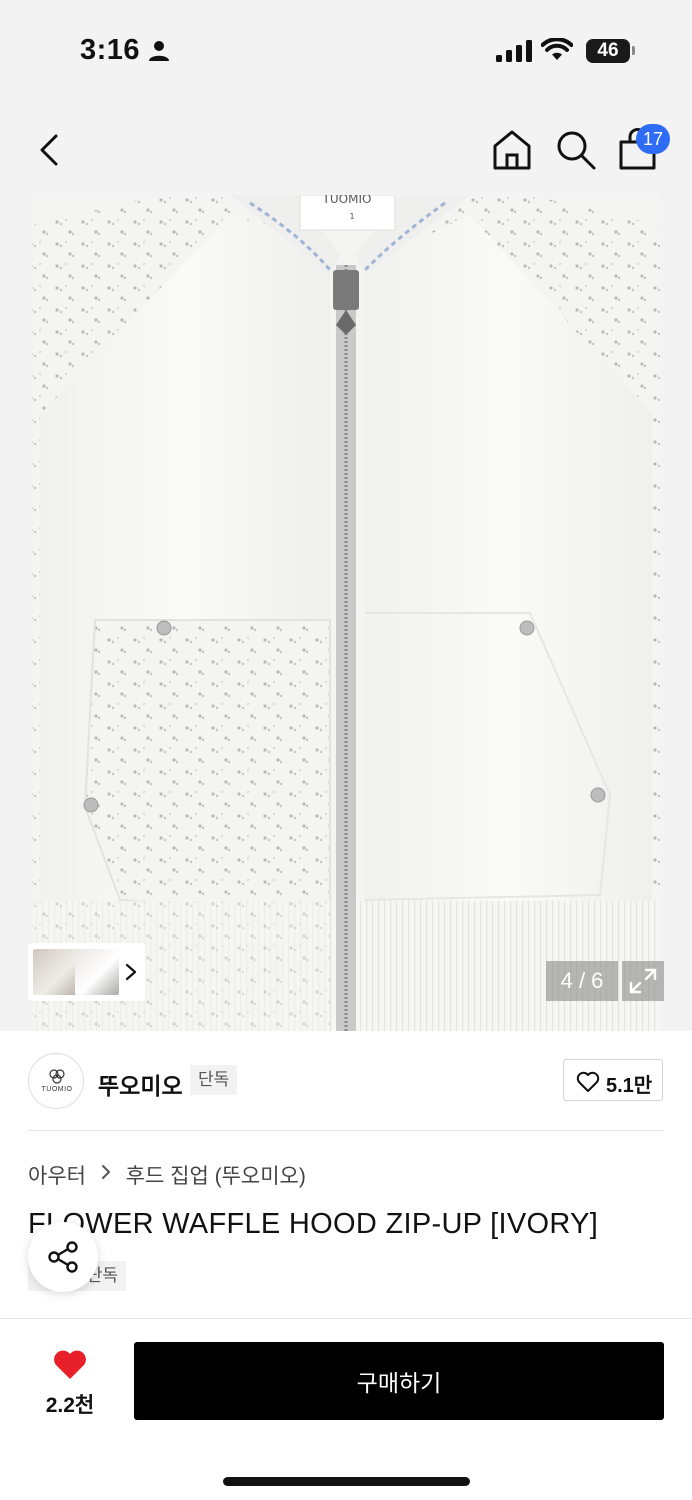 Image resolution: width=692 pixels, height=1500 pixels. I want to click on breadcrumb-item-hood-zipup: 후드 집업 (뚜오미오), so click(216, 1175).